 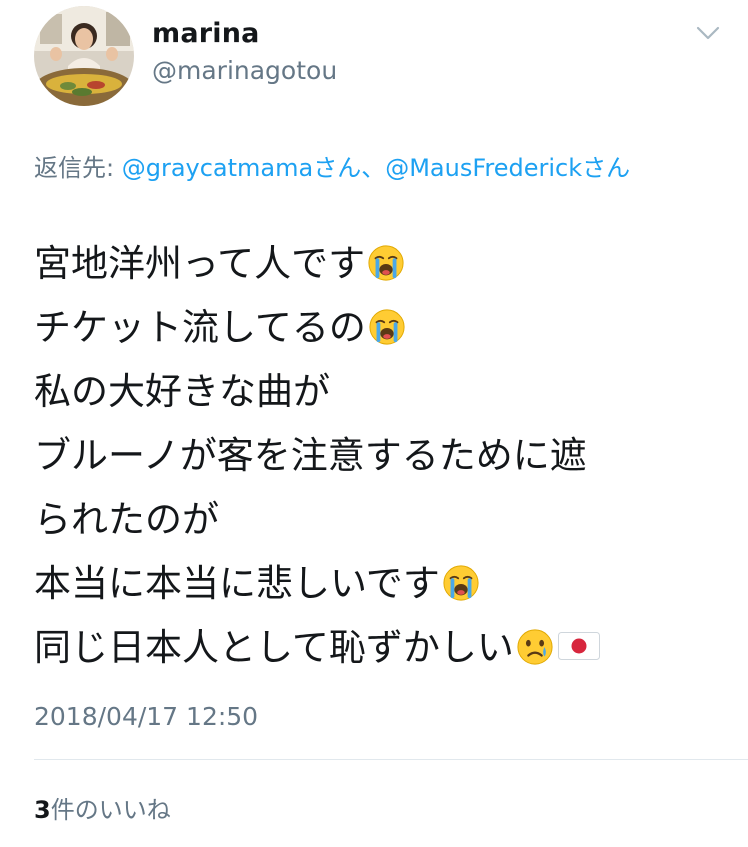 What do you see at coordinates (244, 70) in the screenshot?
I see `handle: @marinagotou` at bounding box center [244, 70].